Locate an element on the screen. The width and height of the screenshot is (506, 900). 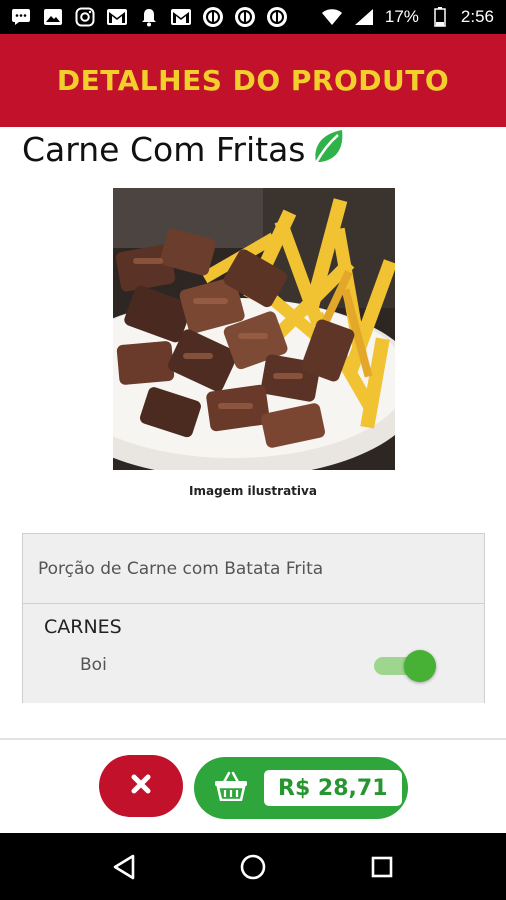
status-bar: 17% 2:56 is located at coordinates (253, 17).